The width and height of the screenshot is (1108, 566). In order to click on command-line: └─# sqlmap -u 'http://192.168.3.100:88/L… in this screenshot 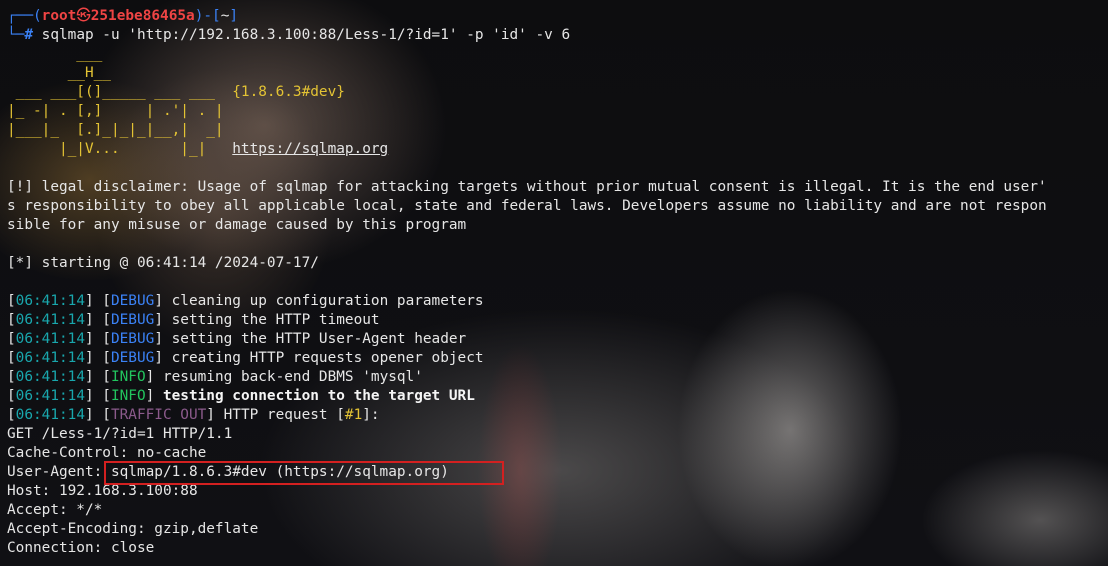, I will do `click(527, 35)`.